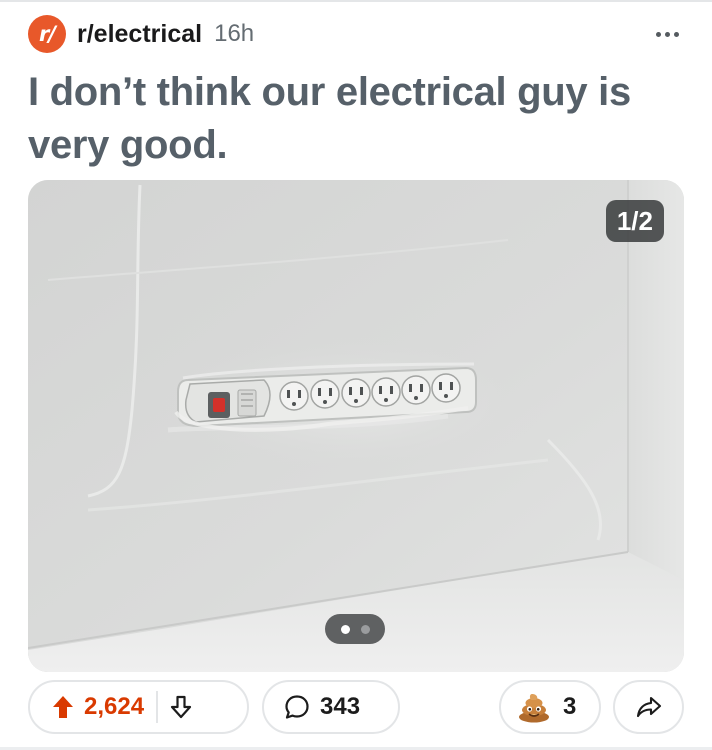  Describe the element at coordinates (114, 706) in the screenshot. I see `vote-score: 2,624` at that location.